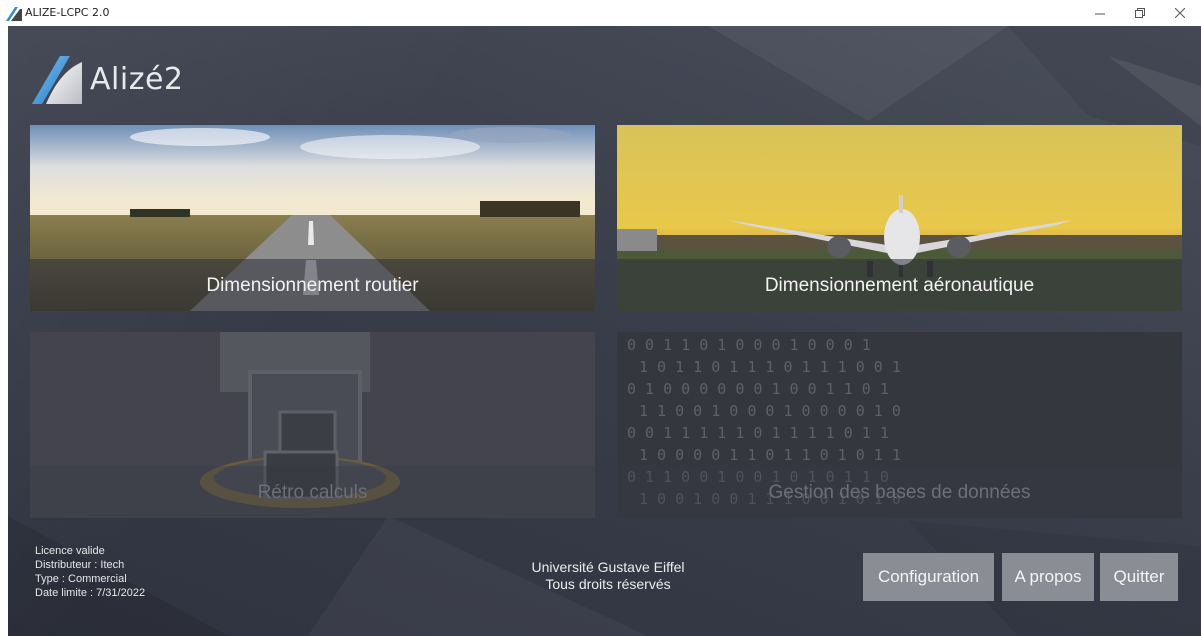 The width and height of the screenshot is (1201, 636). I want to click on close-button, so click(1180, 13).